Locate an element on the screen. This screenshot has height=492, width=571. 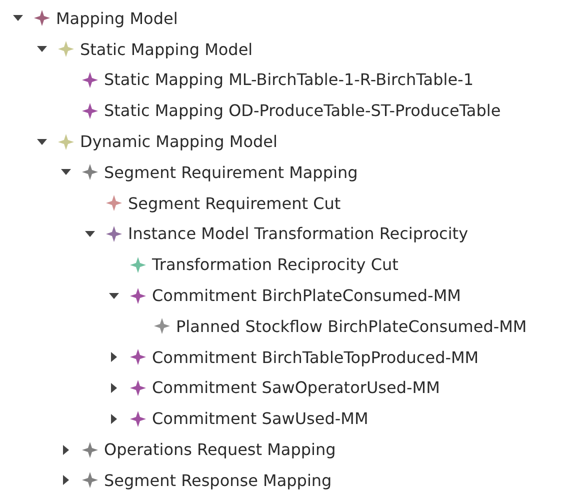
tree-item-label: Segment Requirement Mapping is located at coordinates (231, 172).